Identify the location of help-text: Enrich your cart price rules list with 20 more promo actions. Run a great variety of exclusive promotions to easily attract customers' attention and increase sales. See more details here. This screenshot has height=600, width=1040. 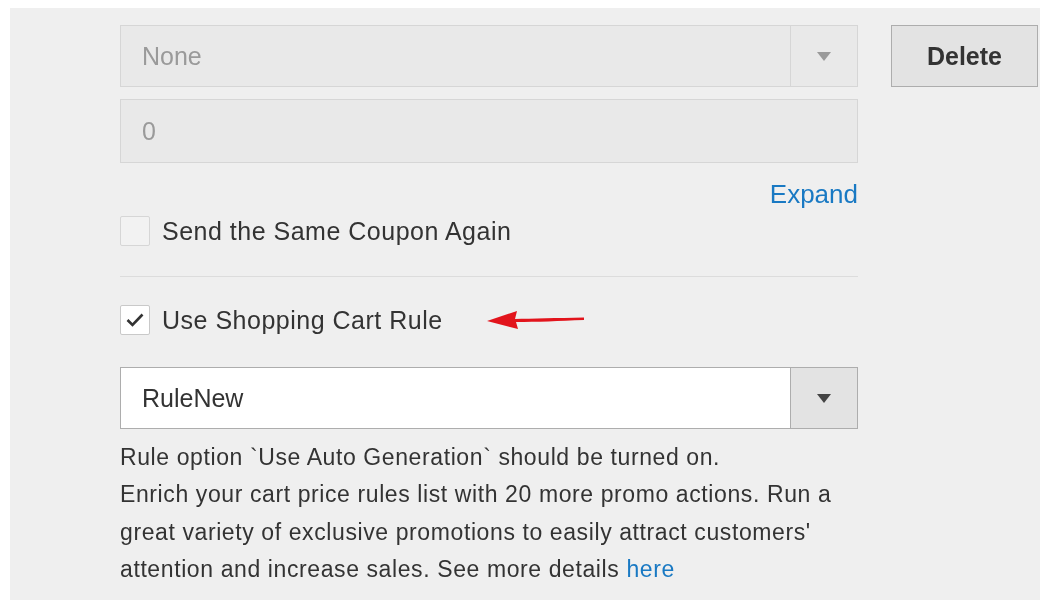
(476, 532).